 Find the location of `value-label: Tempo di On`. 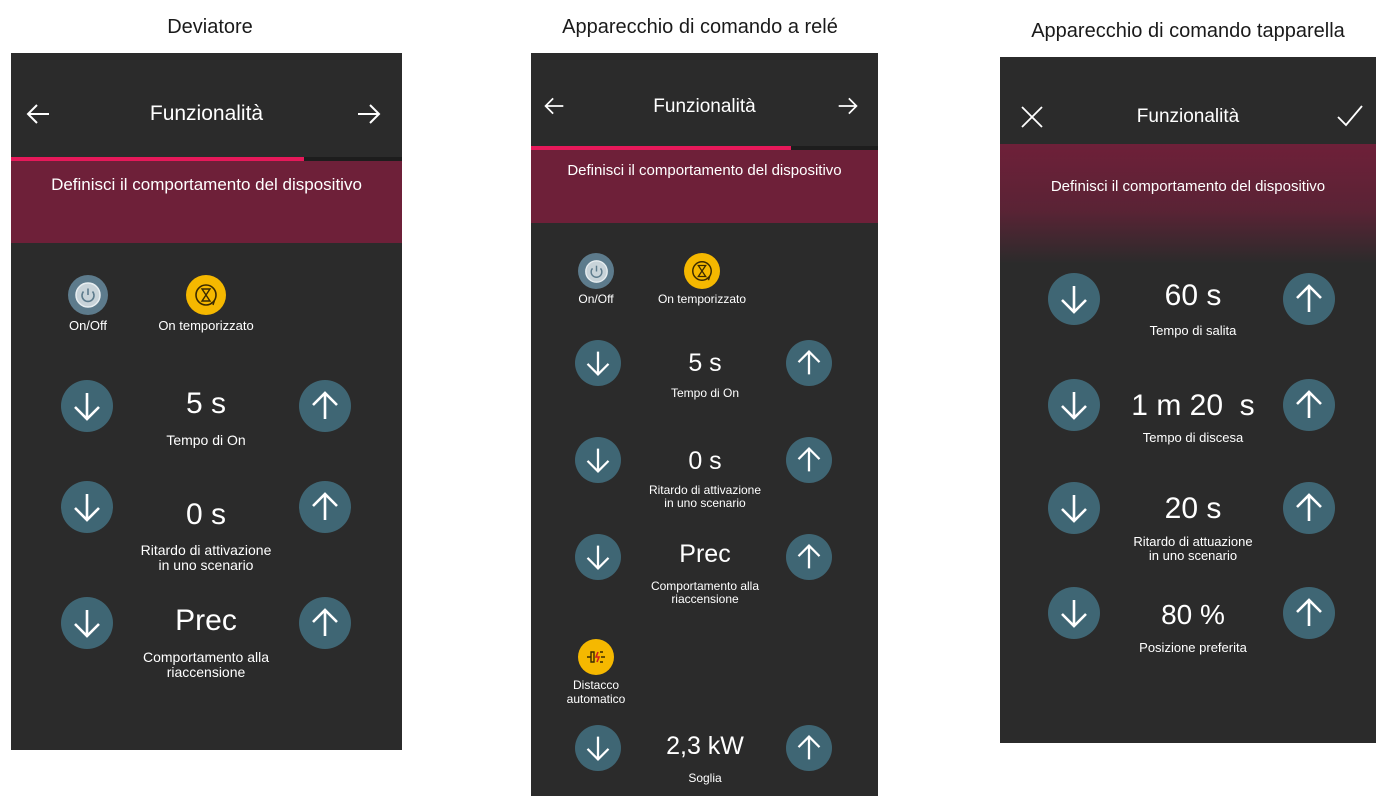

value-label: Tempo di On is located at coordinates (206, 440).